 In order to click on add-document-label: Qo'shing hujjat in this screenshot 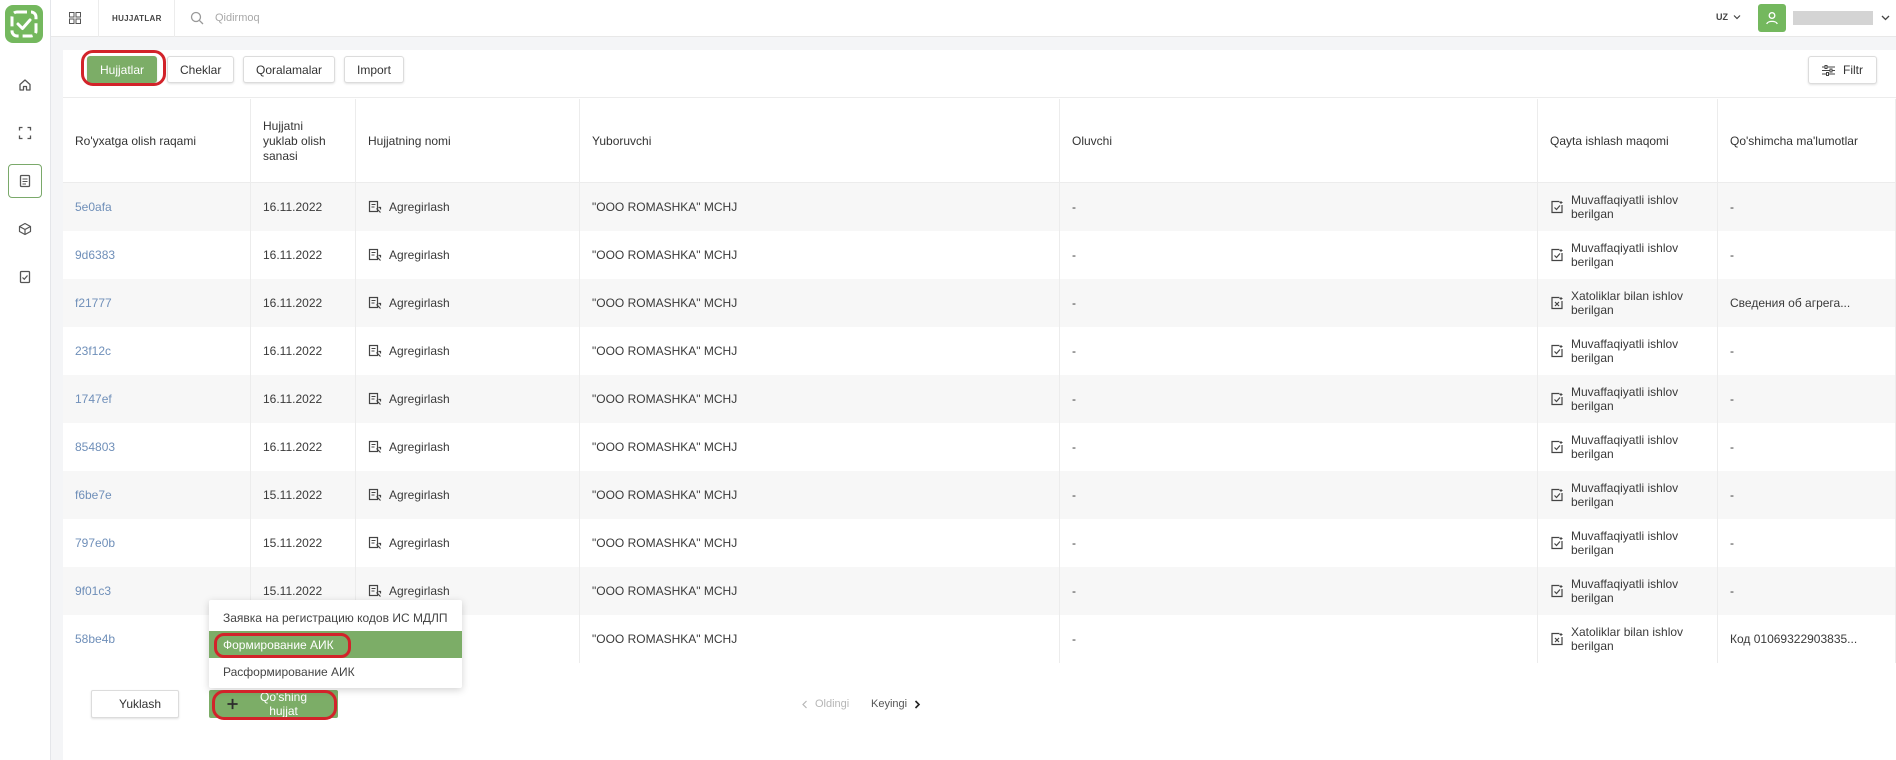, I will do `click(284, 704)`.